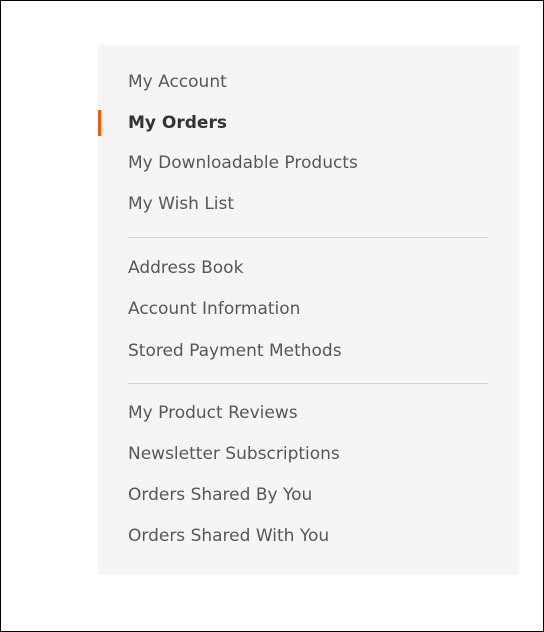 The image size is (544, 632). Describe the element at coordinates (220, 495) in the screenshot. I see `nav-item-label: Orders Shared By You` at that location.